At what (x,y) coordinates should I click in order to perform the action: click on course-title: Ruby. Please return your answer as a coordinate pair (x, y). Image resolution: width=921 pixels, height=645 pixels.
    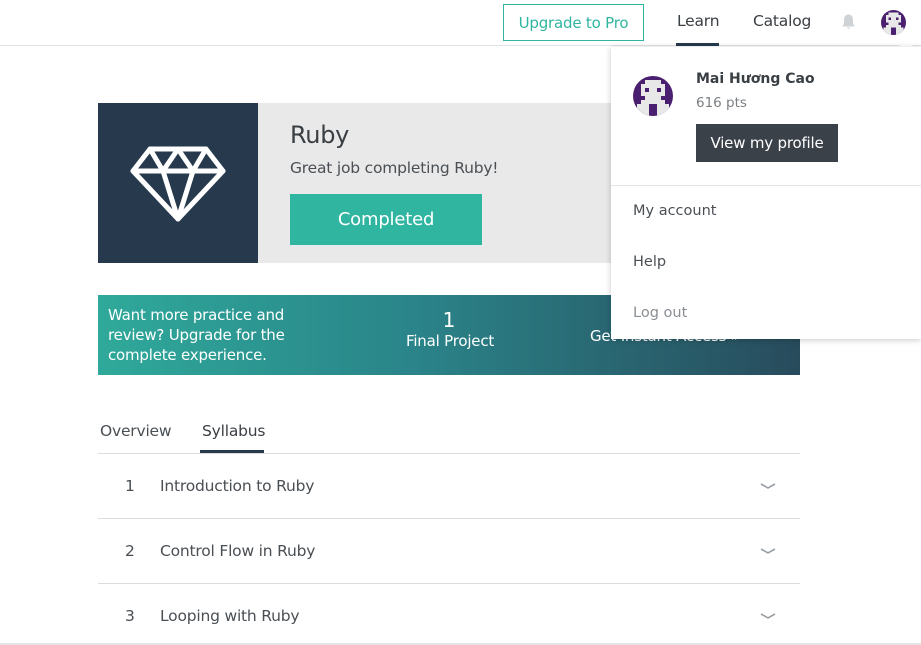
    Looking at the image, I should click on (320, 135).